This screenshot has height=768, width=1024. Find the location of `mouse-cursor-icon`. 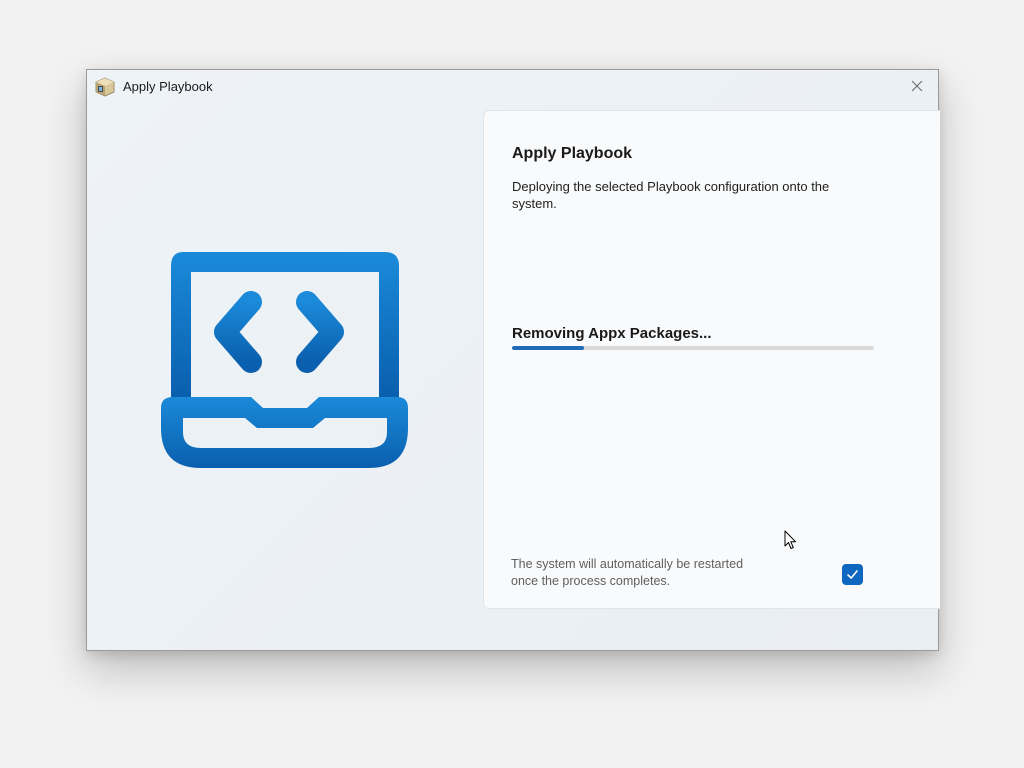

mouse-cursor-icon is located at coordinates (791, 540).